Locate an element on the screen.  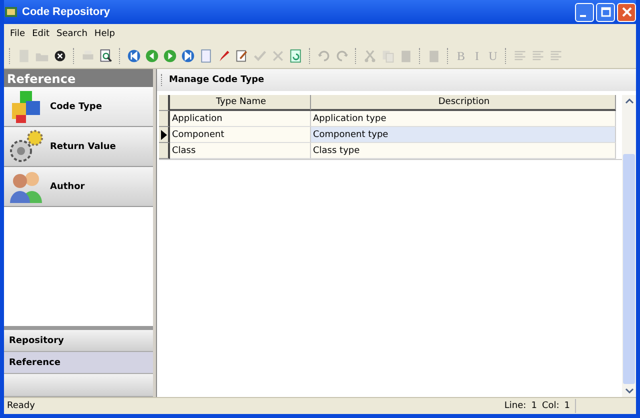
window-title: Code Repository is located at coordinates (67, 12).